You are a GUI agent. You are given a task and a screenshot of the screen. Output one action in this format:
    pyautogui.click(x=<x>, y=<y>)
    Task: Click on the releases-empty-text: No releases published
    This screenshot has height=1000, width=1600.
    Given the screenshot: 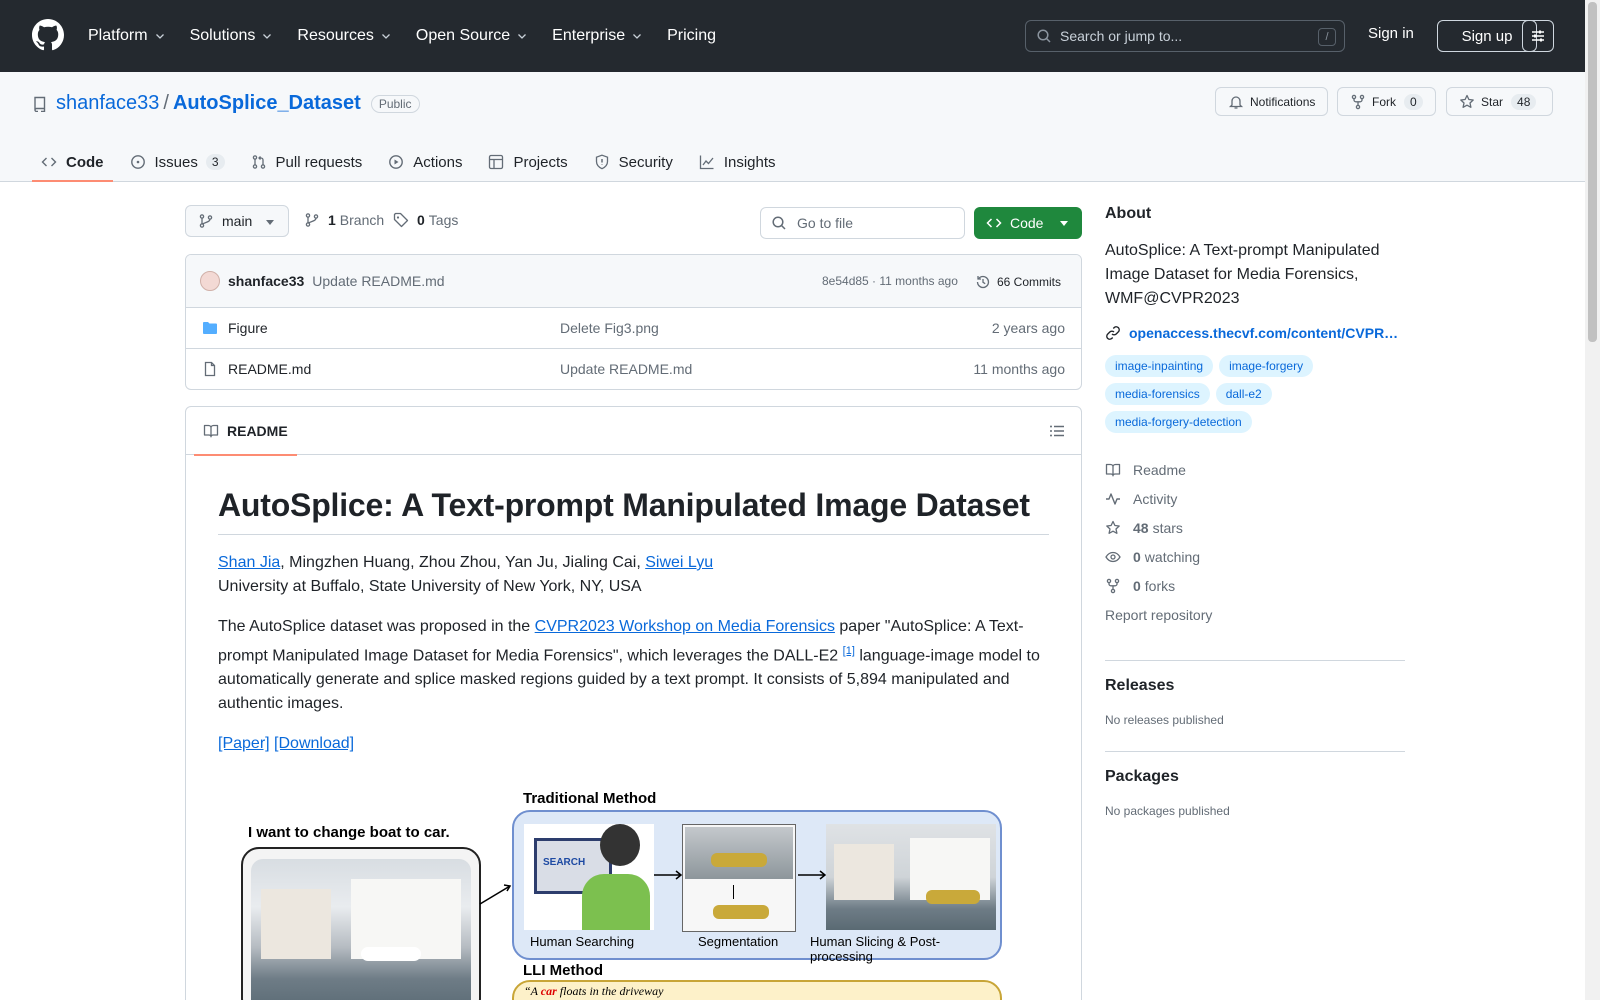 What is the action you would take?
    pyautogui.click(x=1164, y=720)
    